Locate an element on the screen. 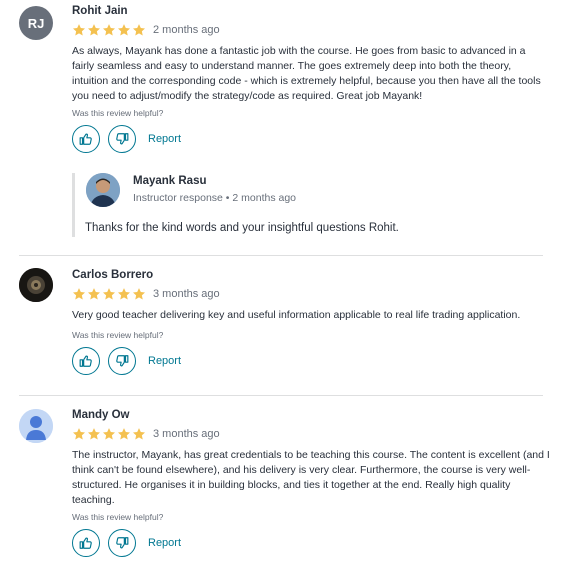 Image resolution: width=563 pixels, height=565 pixels. instructor-name: Mayank Rasu is located at coordinates (170, 181).